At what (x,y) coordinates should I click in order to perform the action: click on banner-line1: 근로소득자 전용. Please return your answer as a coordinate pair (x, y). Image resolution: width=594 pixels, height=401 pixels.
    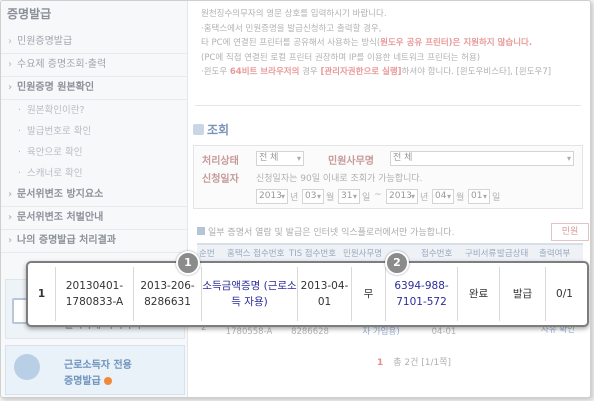
    Looking at the image, I should click on (98, 365).